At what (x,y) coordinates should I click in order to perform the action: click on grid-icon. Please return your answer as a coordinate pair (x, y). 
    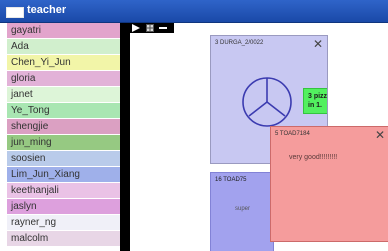
    Looking at the image, I should click on (150, 28).